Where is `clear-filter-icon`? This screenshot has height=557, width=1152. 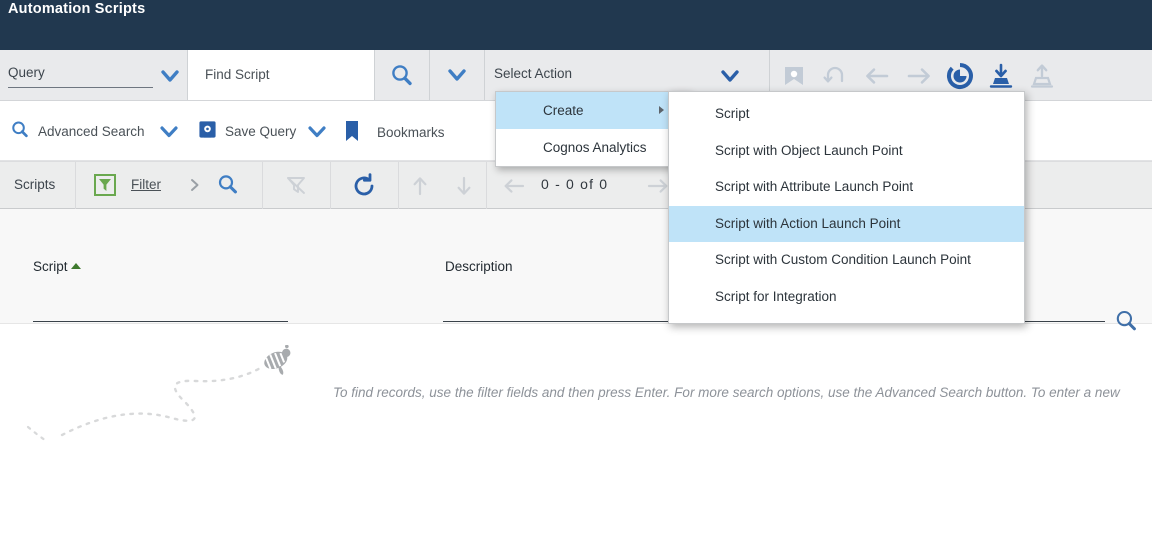
clear-filter-icon is located at coordinates (296, 188).